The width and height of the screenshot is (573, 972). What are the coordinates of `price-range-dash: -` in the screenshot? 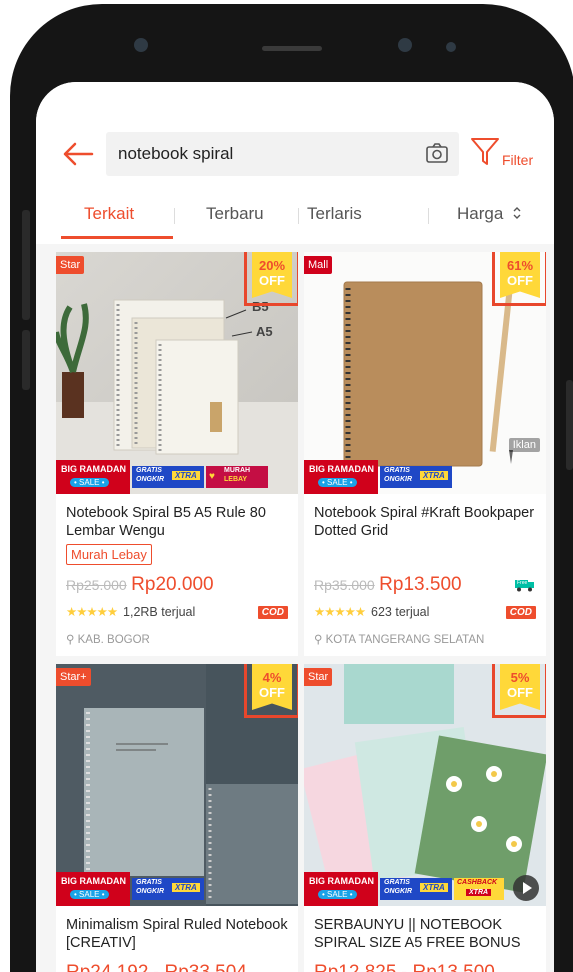 It's located at (159, 967).